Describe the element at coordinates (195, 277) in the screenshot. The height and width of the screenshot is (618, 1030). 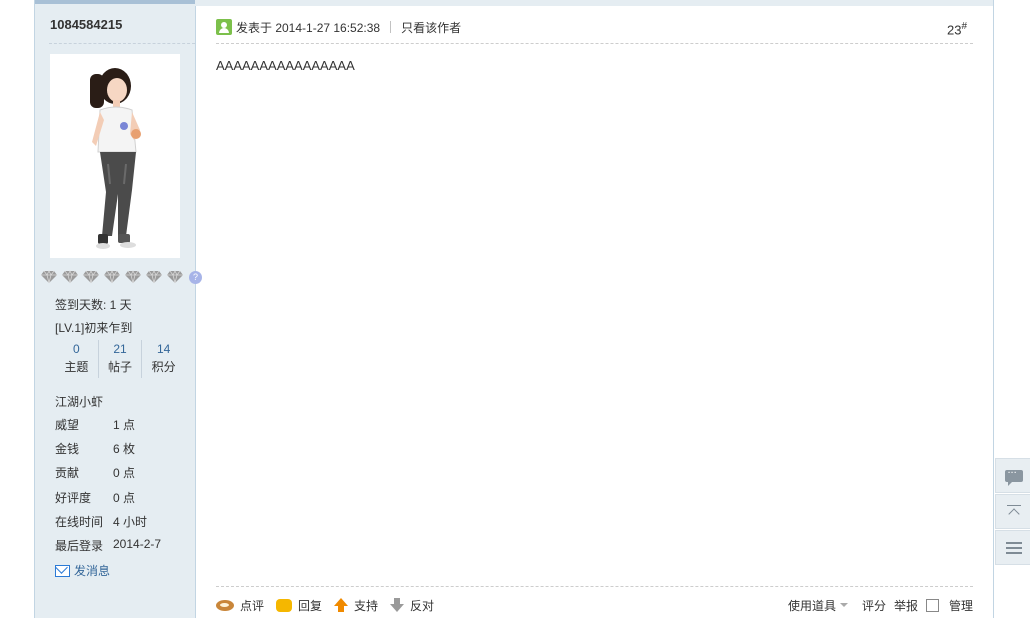
I see `medal-help-icon: ?` at that location.